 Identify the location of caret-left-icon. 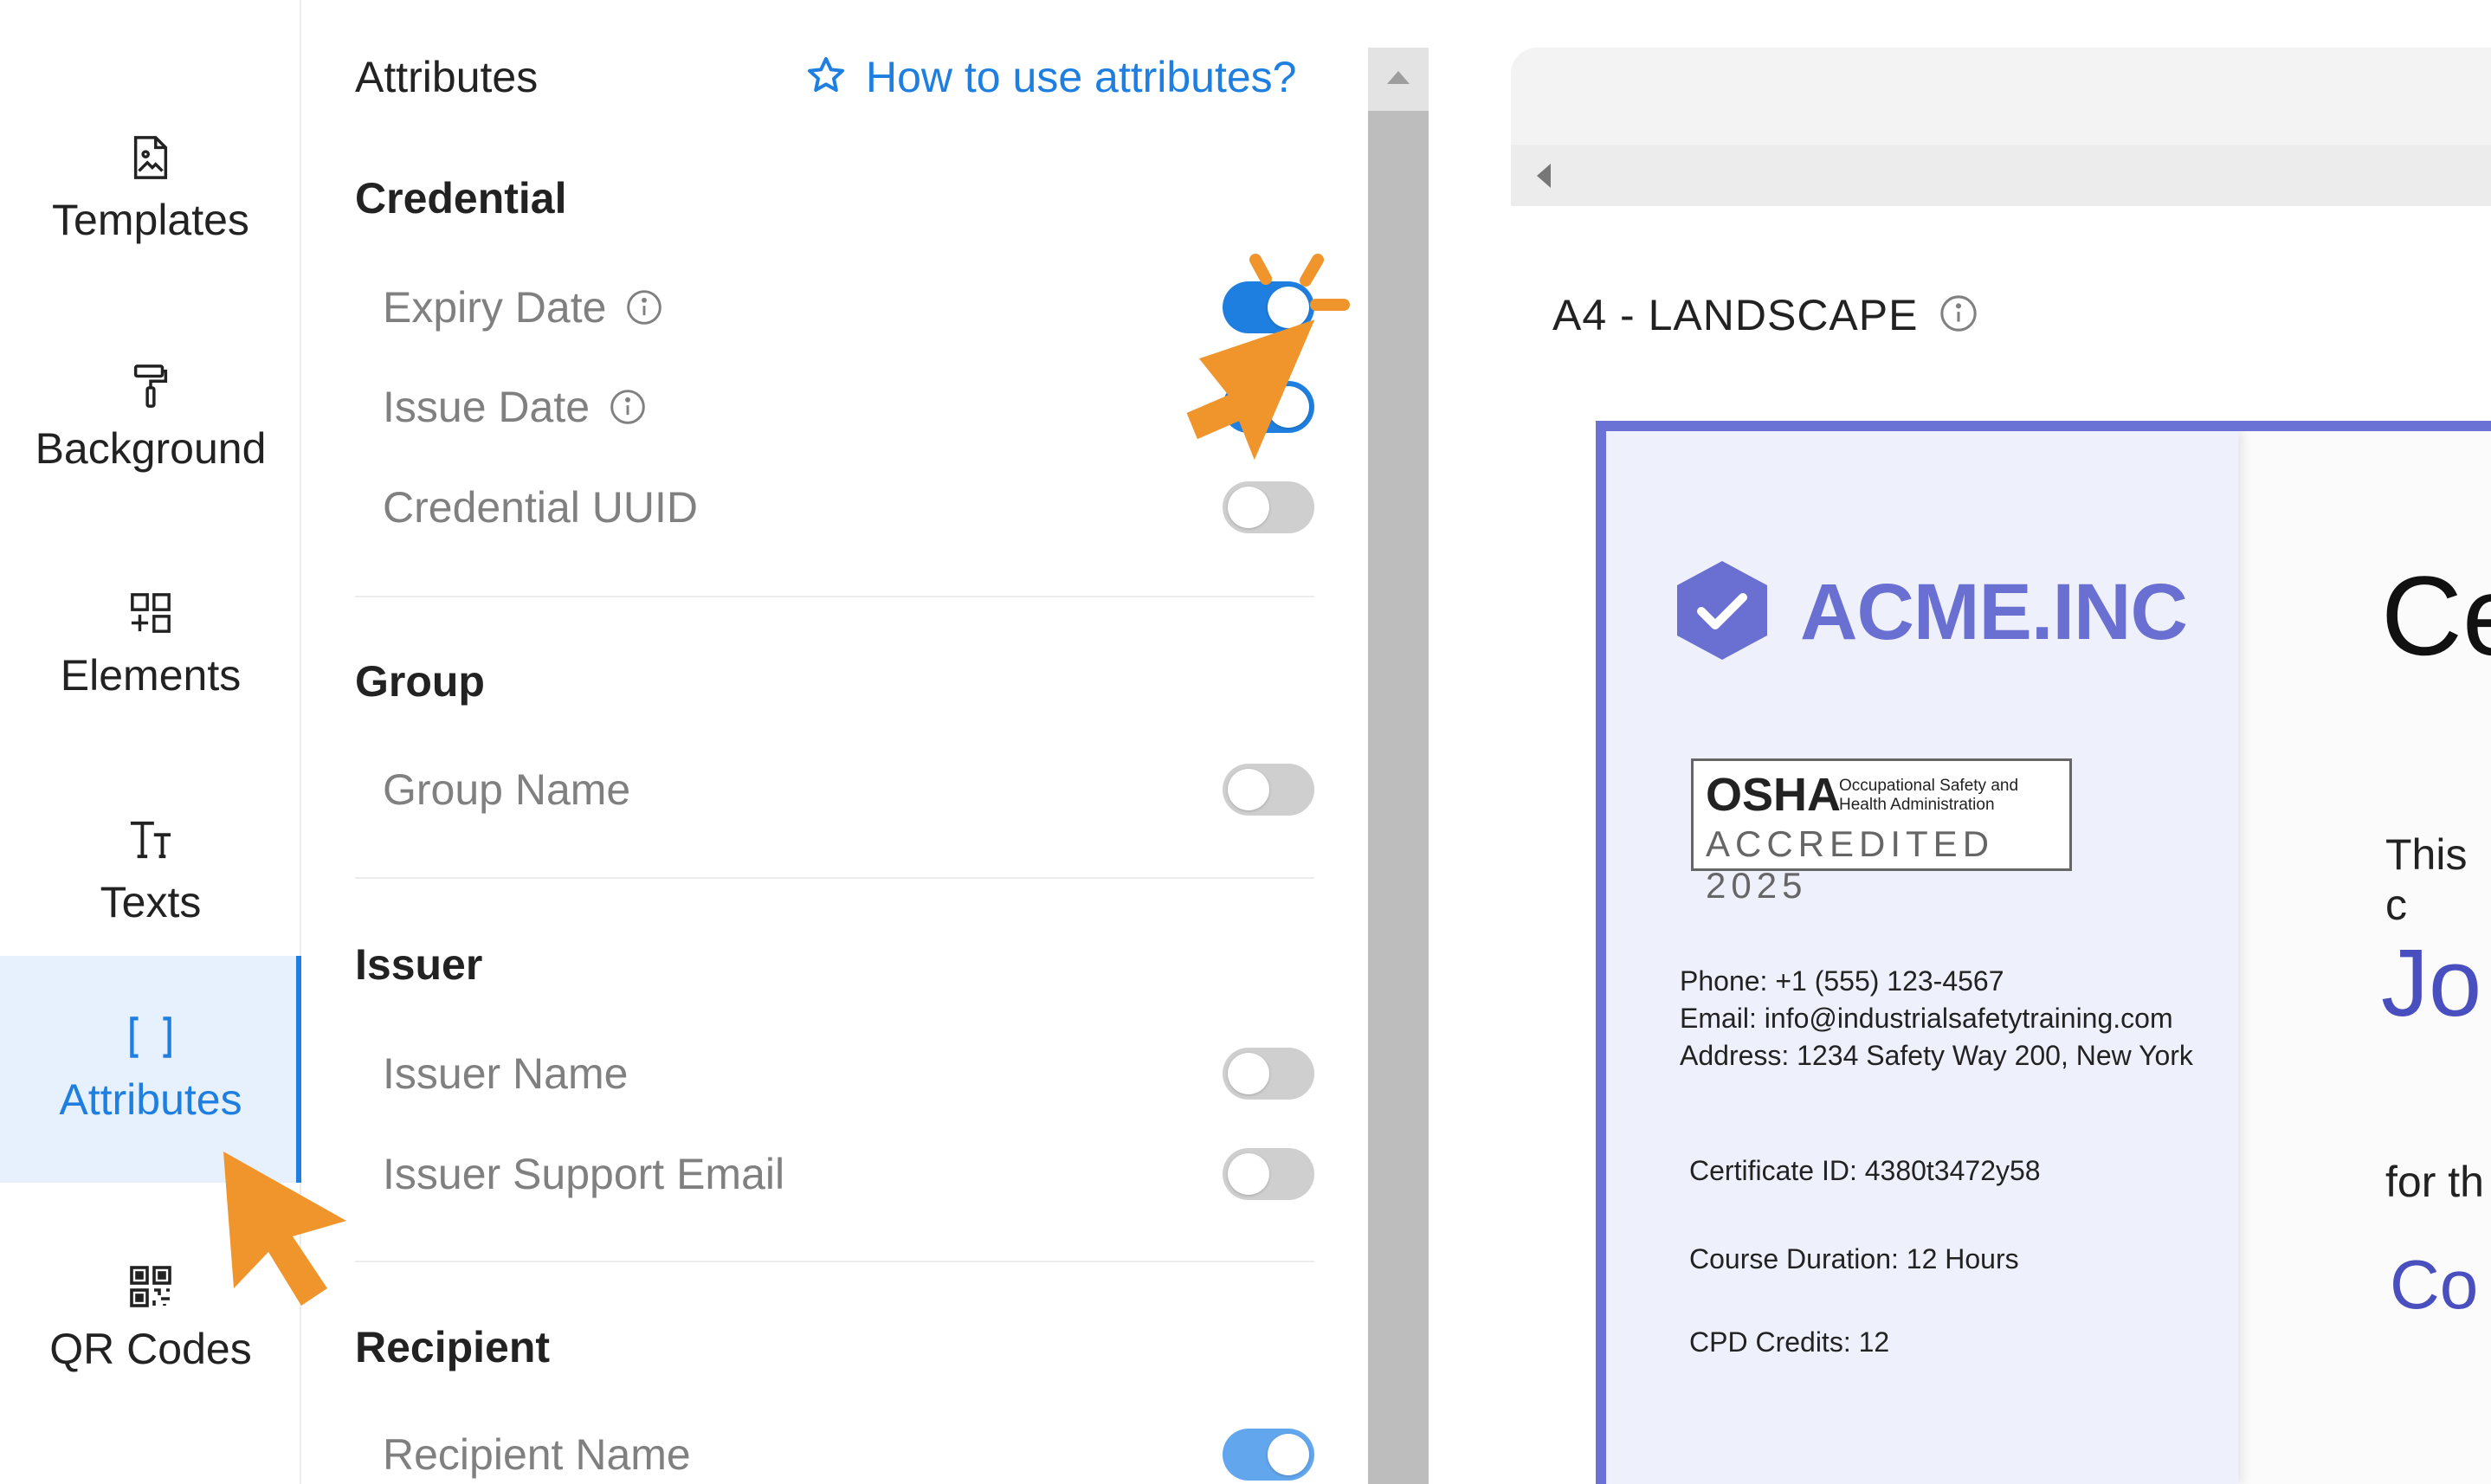
(1545, 175).